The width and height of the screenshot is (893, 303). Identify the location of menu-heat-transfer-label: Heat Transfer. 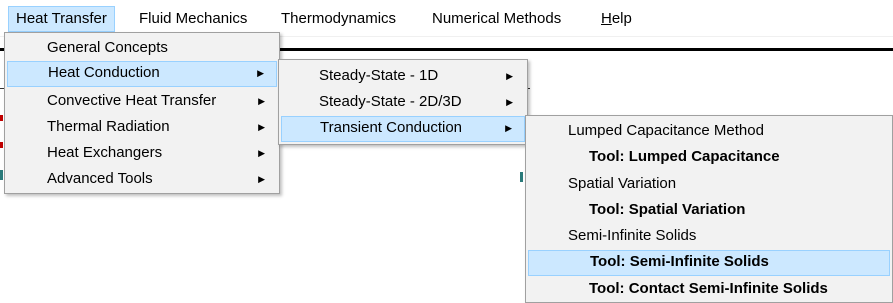
(61, 18).